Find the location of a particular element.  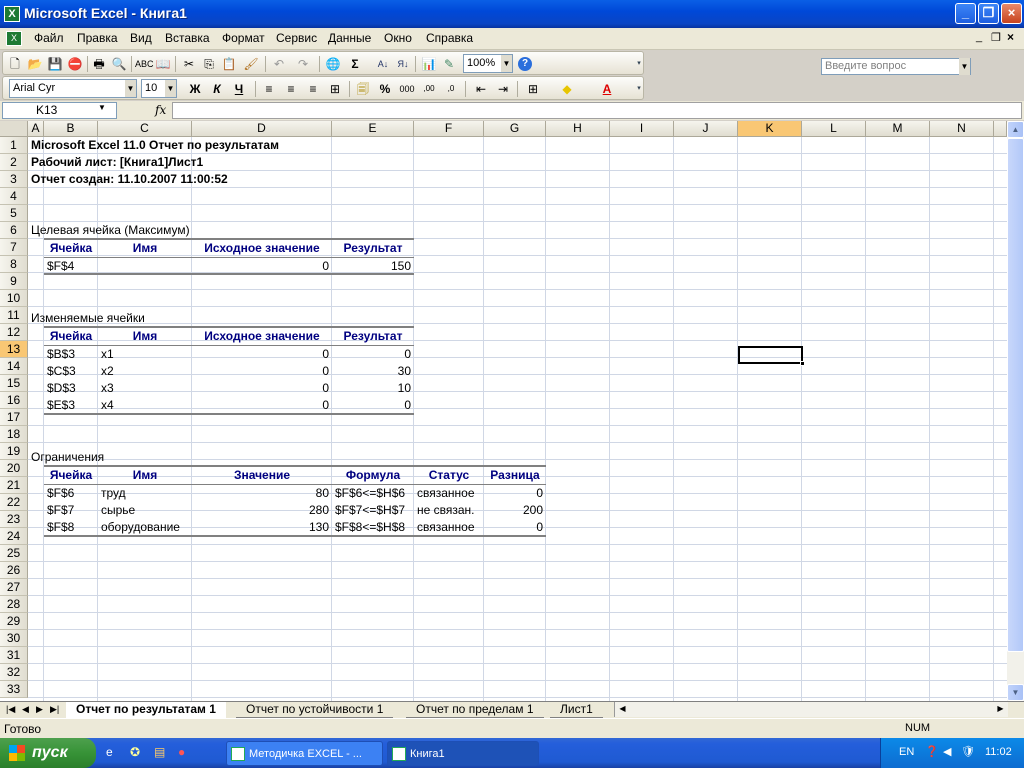

underline-icon: Ч is located at coordinates (239, 89).